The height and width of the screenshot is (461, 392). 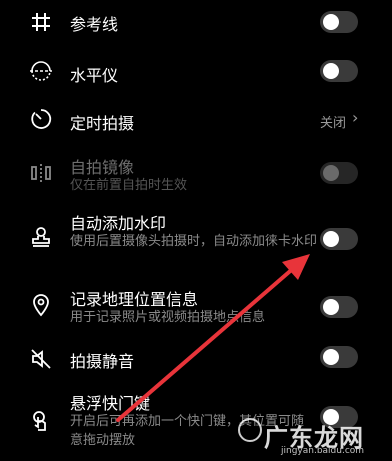 I want to click on grid-icon, so click(x=41, y=22).